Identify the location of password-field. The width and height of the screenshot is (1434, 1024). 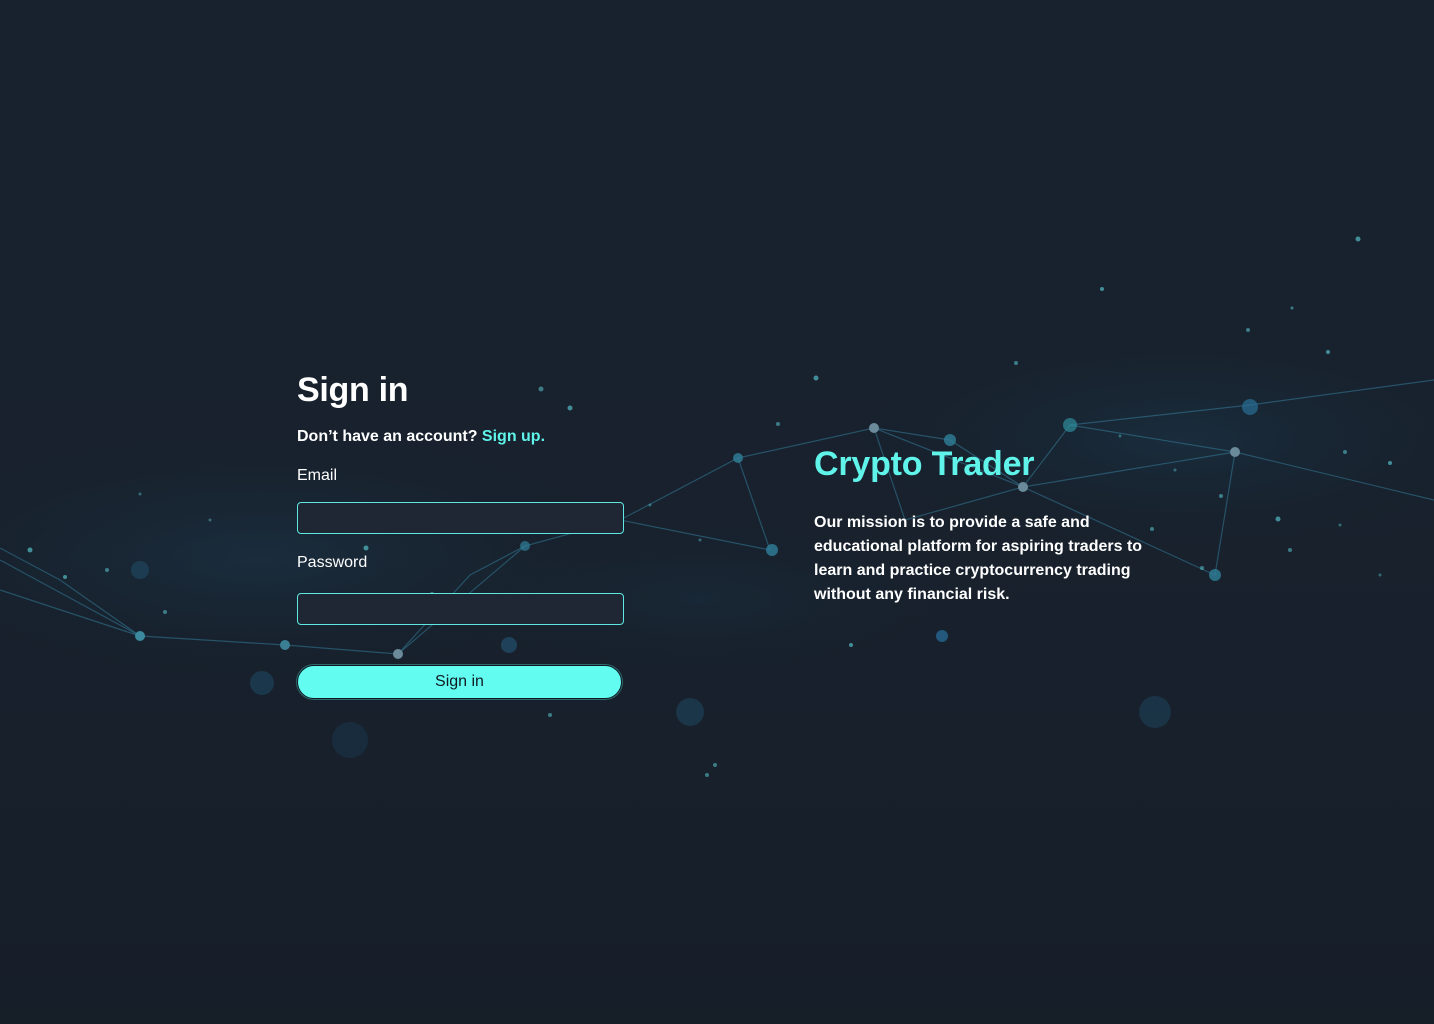
(460, 609).